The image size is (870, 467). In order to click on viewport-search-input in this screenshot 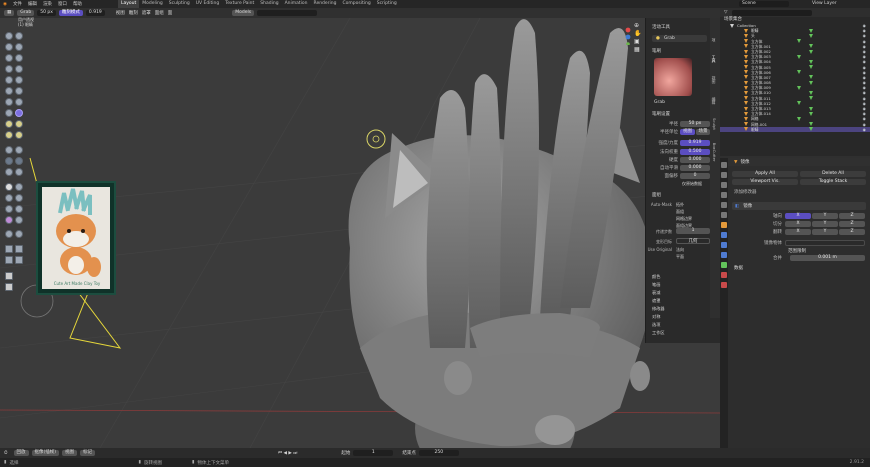, I will do `click(287, 13)`.